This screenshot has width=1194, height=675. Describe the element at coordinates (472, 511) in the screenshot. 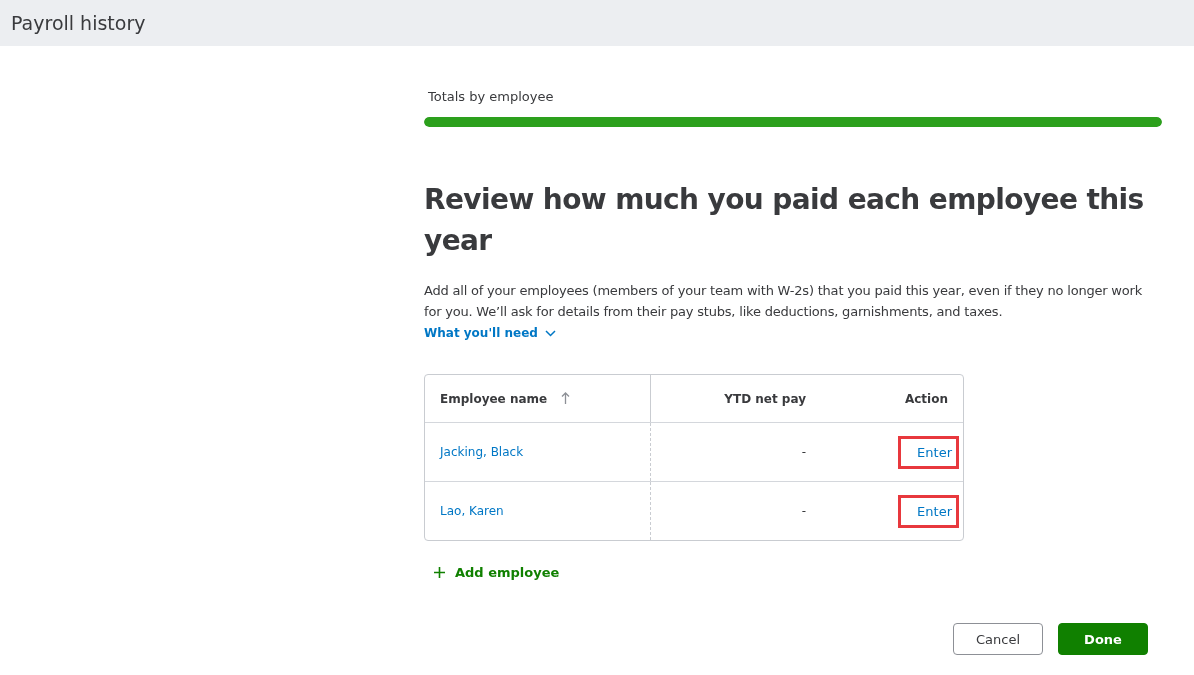

I see `employee-name-link: Lao, Karen` at that location.